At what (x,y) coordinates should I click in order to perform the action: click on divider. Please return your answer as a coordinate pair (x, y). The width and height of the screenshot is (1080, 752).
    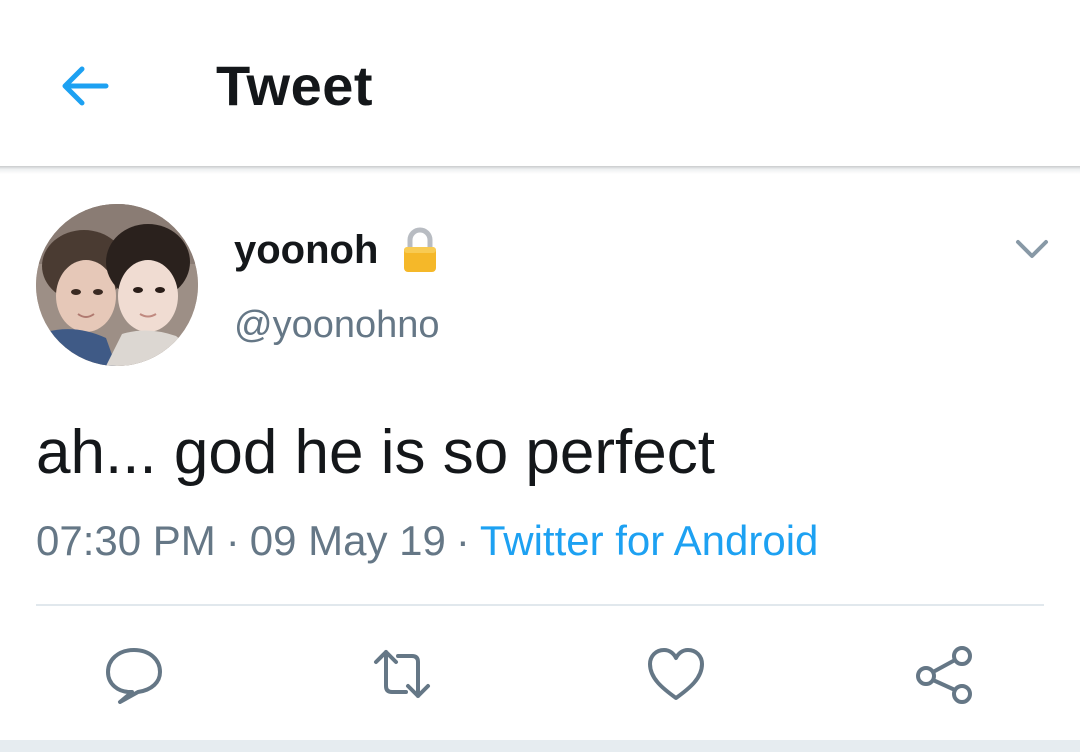
    Looking at the image, I should click on (540, 605).